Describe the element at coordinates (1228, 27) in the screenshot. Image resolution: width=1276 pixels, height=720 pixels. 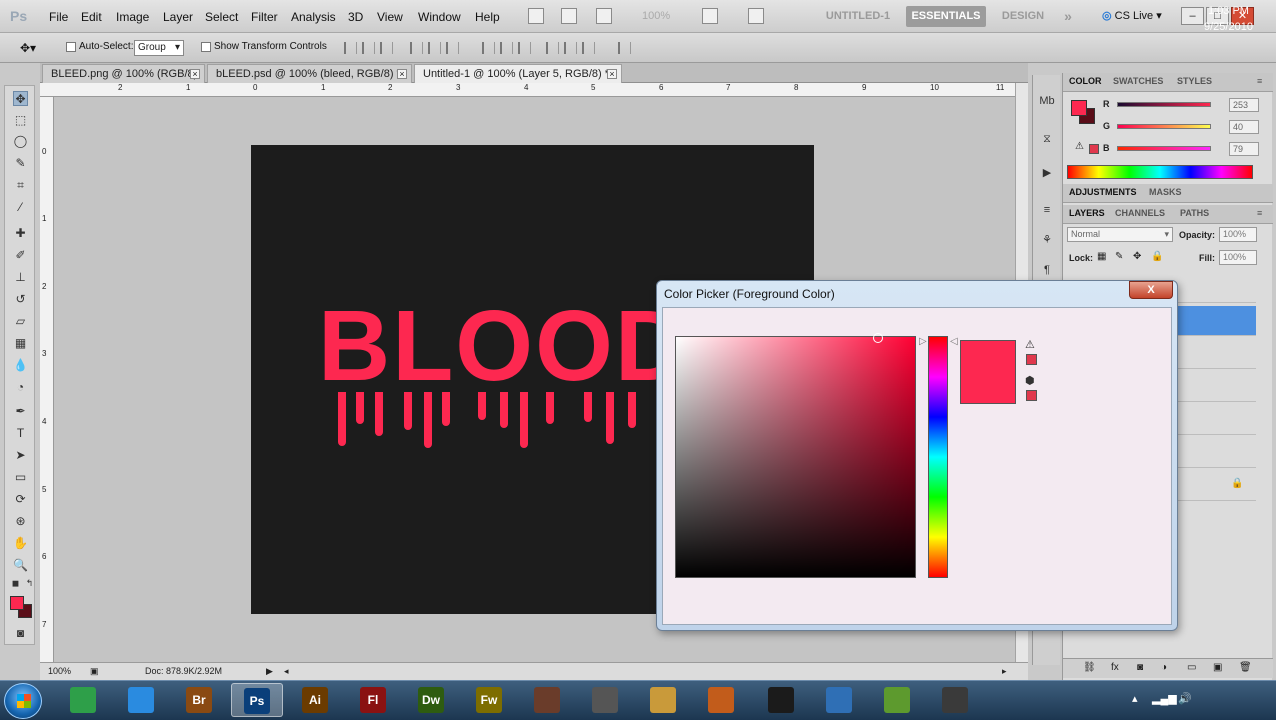
I see `clock-date: 9/25/2010` at that location.